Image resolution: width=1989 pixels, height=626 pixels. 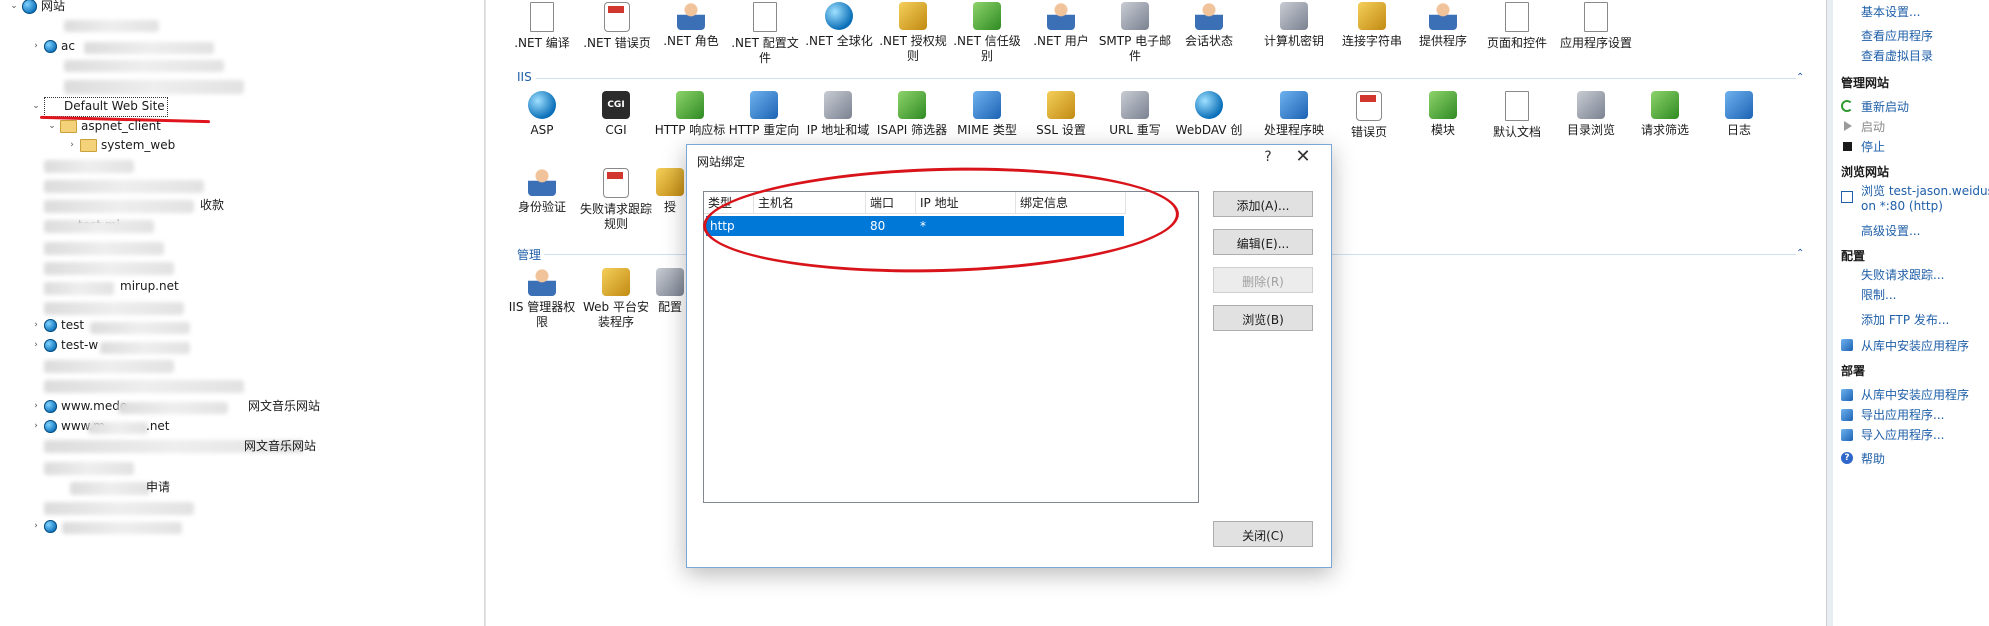 What do you see at coordinates (838, 114) in the screenshot?
I see `feature-ip-domain: IP 地址和域` at bounding box center [838, 114].